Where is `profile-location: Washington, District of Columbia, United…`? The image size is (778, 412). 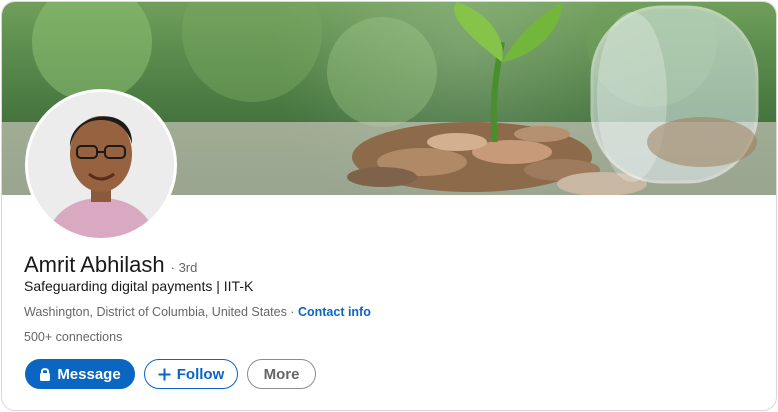 profile-location: Washington, District of Columbia, United… is located at coordinates (155, 312).